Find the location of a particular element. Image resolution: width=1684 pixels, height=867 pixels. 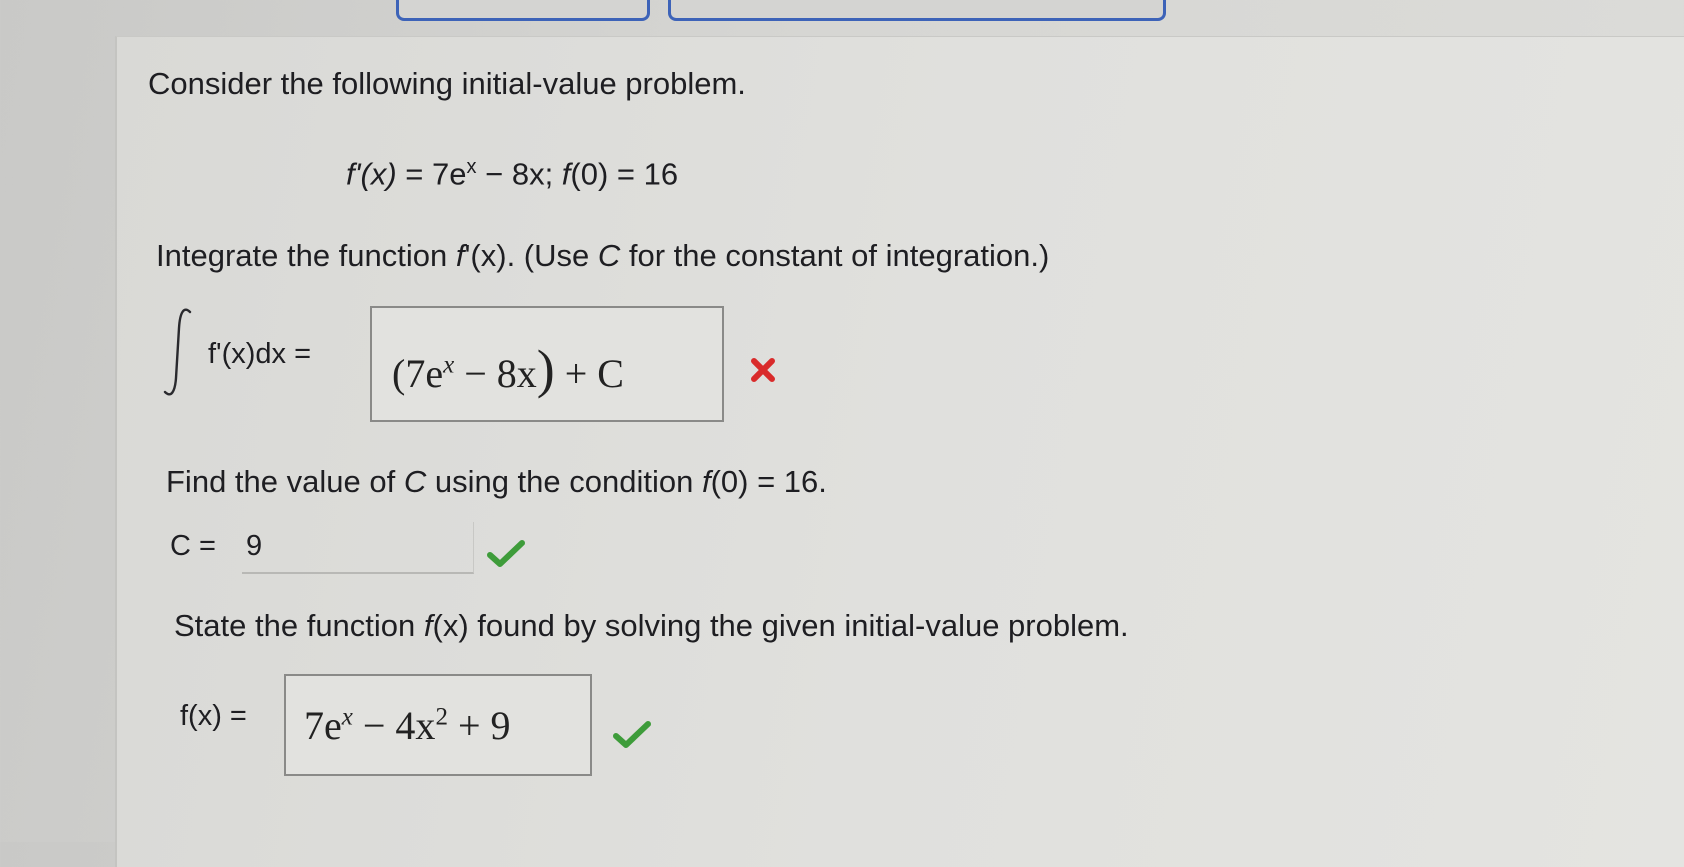

integral-answer-box: (7ex − 8x) + C is located at coordinates (547, 364).